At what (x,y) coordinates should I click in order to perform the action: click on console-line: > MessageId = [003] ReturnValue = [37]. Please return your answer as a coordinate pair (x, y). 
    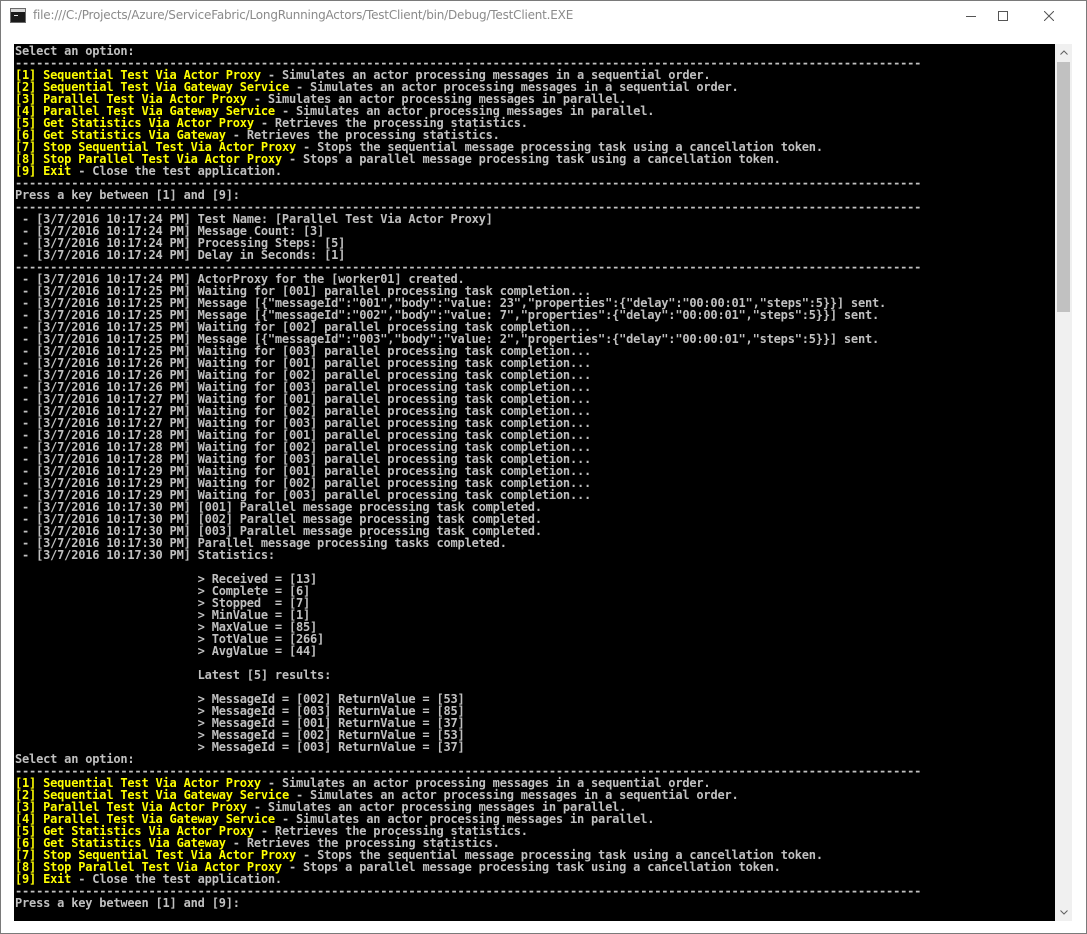
    Looking at the image, I should click on (240, 747).